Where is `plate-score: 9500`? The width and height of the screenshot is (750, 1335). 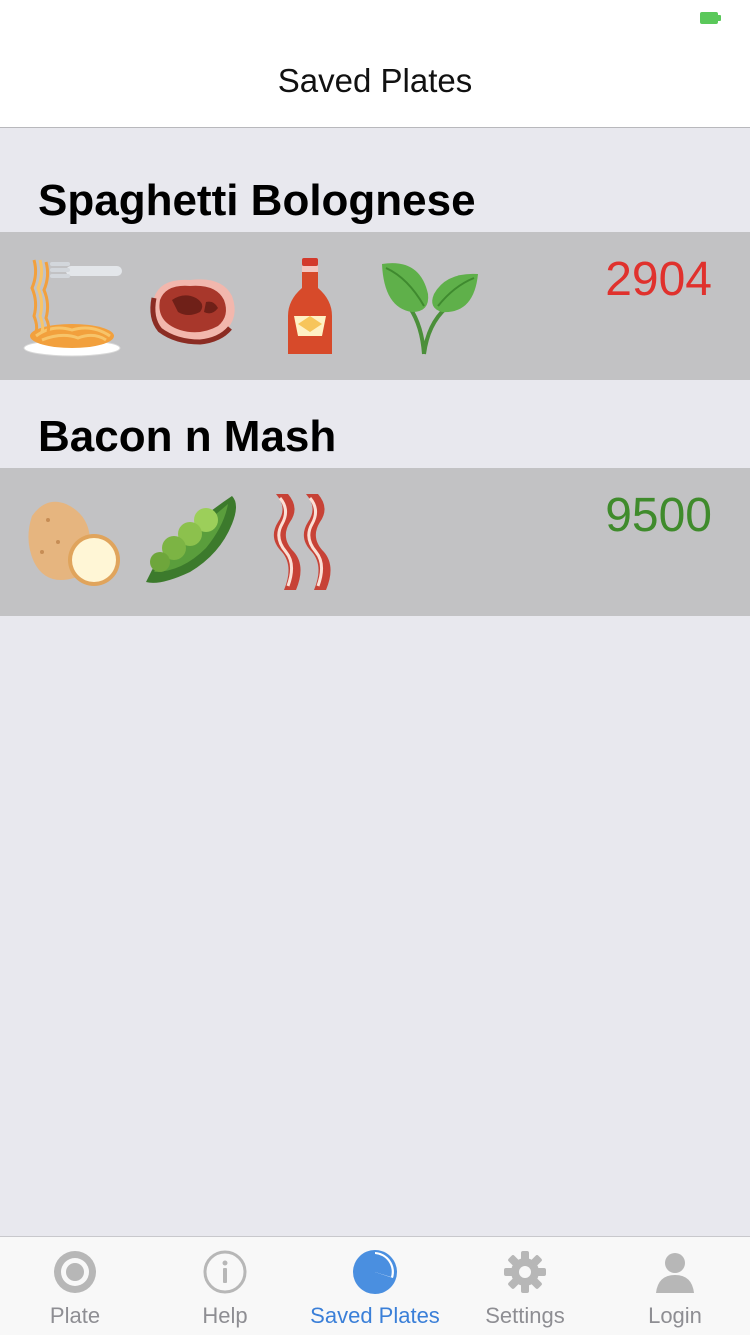 plate-score: 9500 is located at coordinates (658, 515).